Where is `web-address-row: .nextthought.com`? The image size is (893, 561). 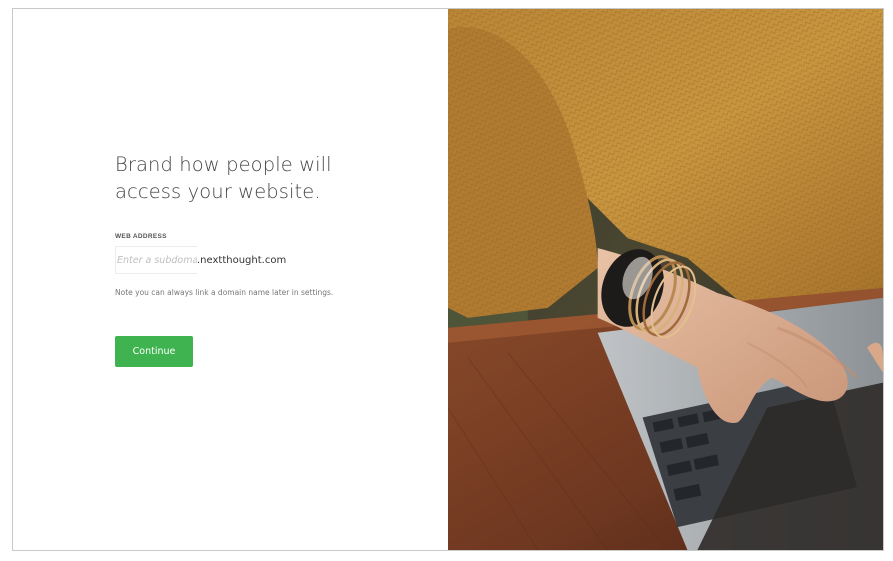
web-address-row: .nextthought.com is located at coordinates (265, 260).